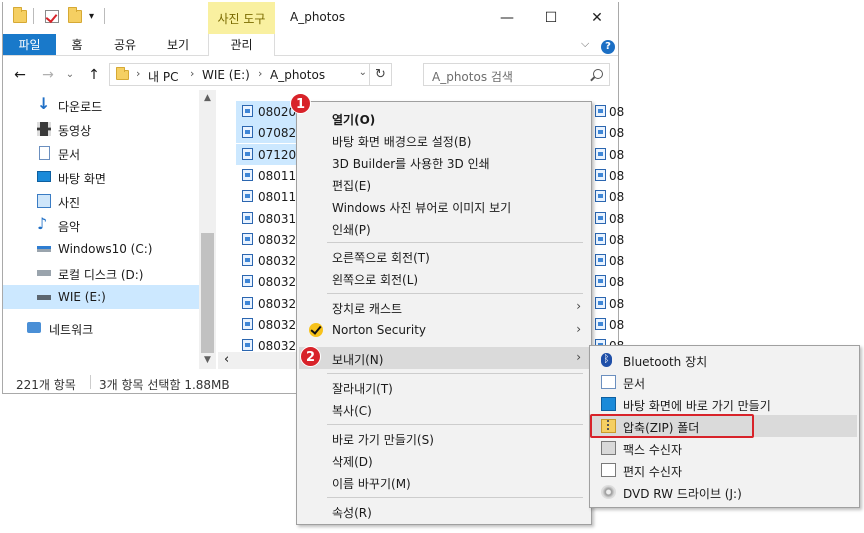 The height and width of the screenshot is (533, 864). I want to click on tab-share: 공유, so click(125, 45).